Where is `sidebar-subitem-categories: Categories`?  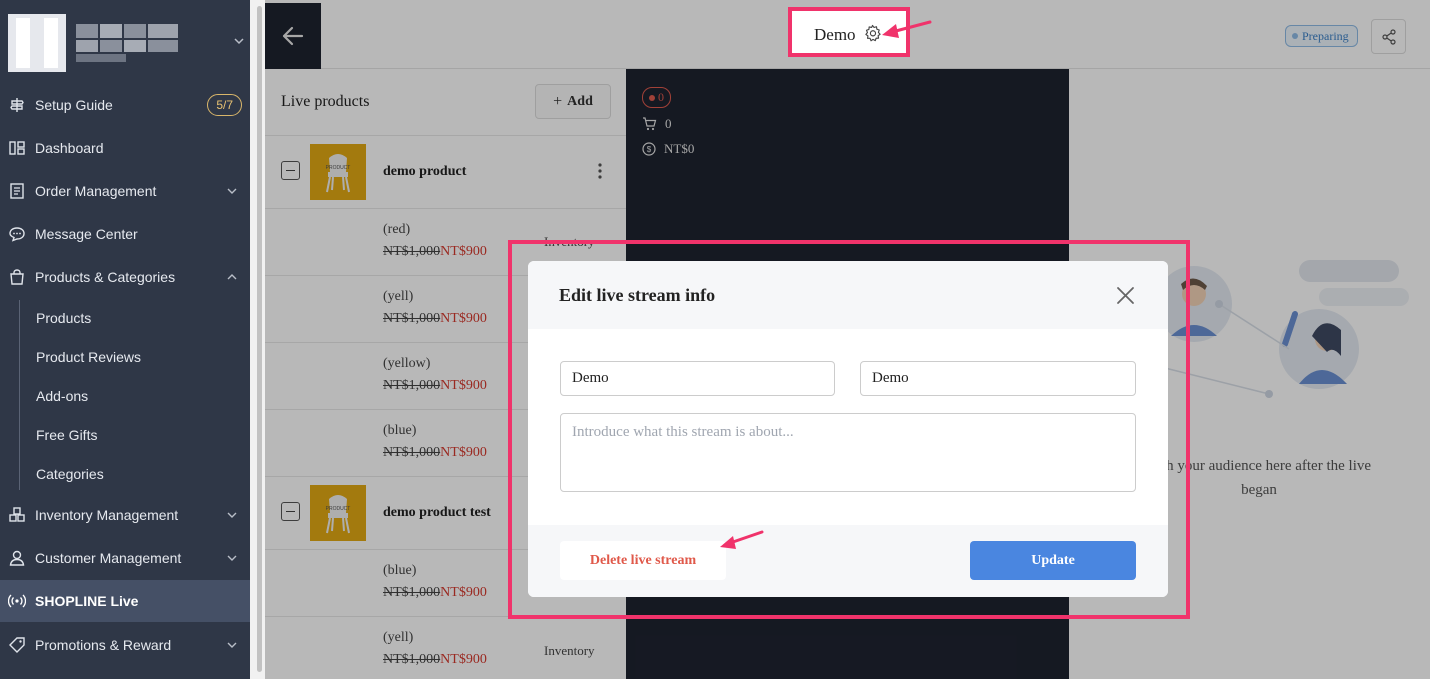
sidebar-subitem-categories: Categories is located at coordinates (70, 474).